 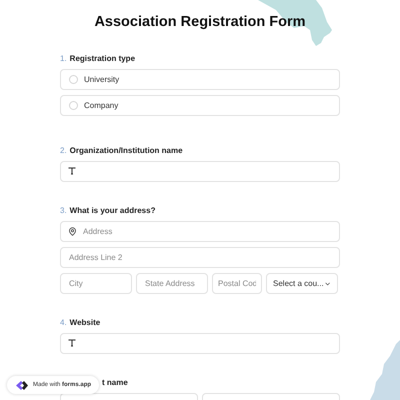 What do you see at coordinates (108, 210) in the screenshot?
I see `question-label: 3. What is your address?` at bounding box center [108, 210].